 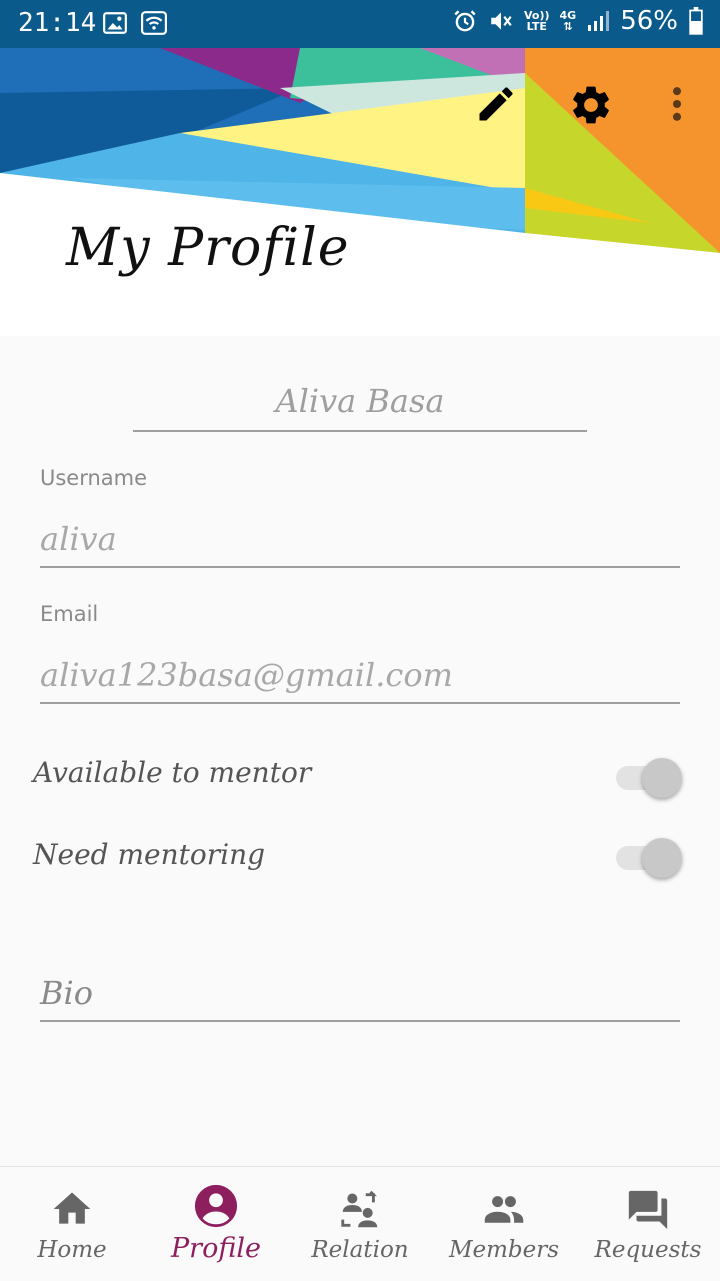 I want to click on full-name-input: Aliva Basa, so click(x=360, y=402).